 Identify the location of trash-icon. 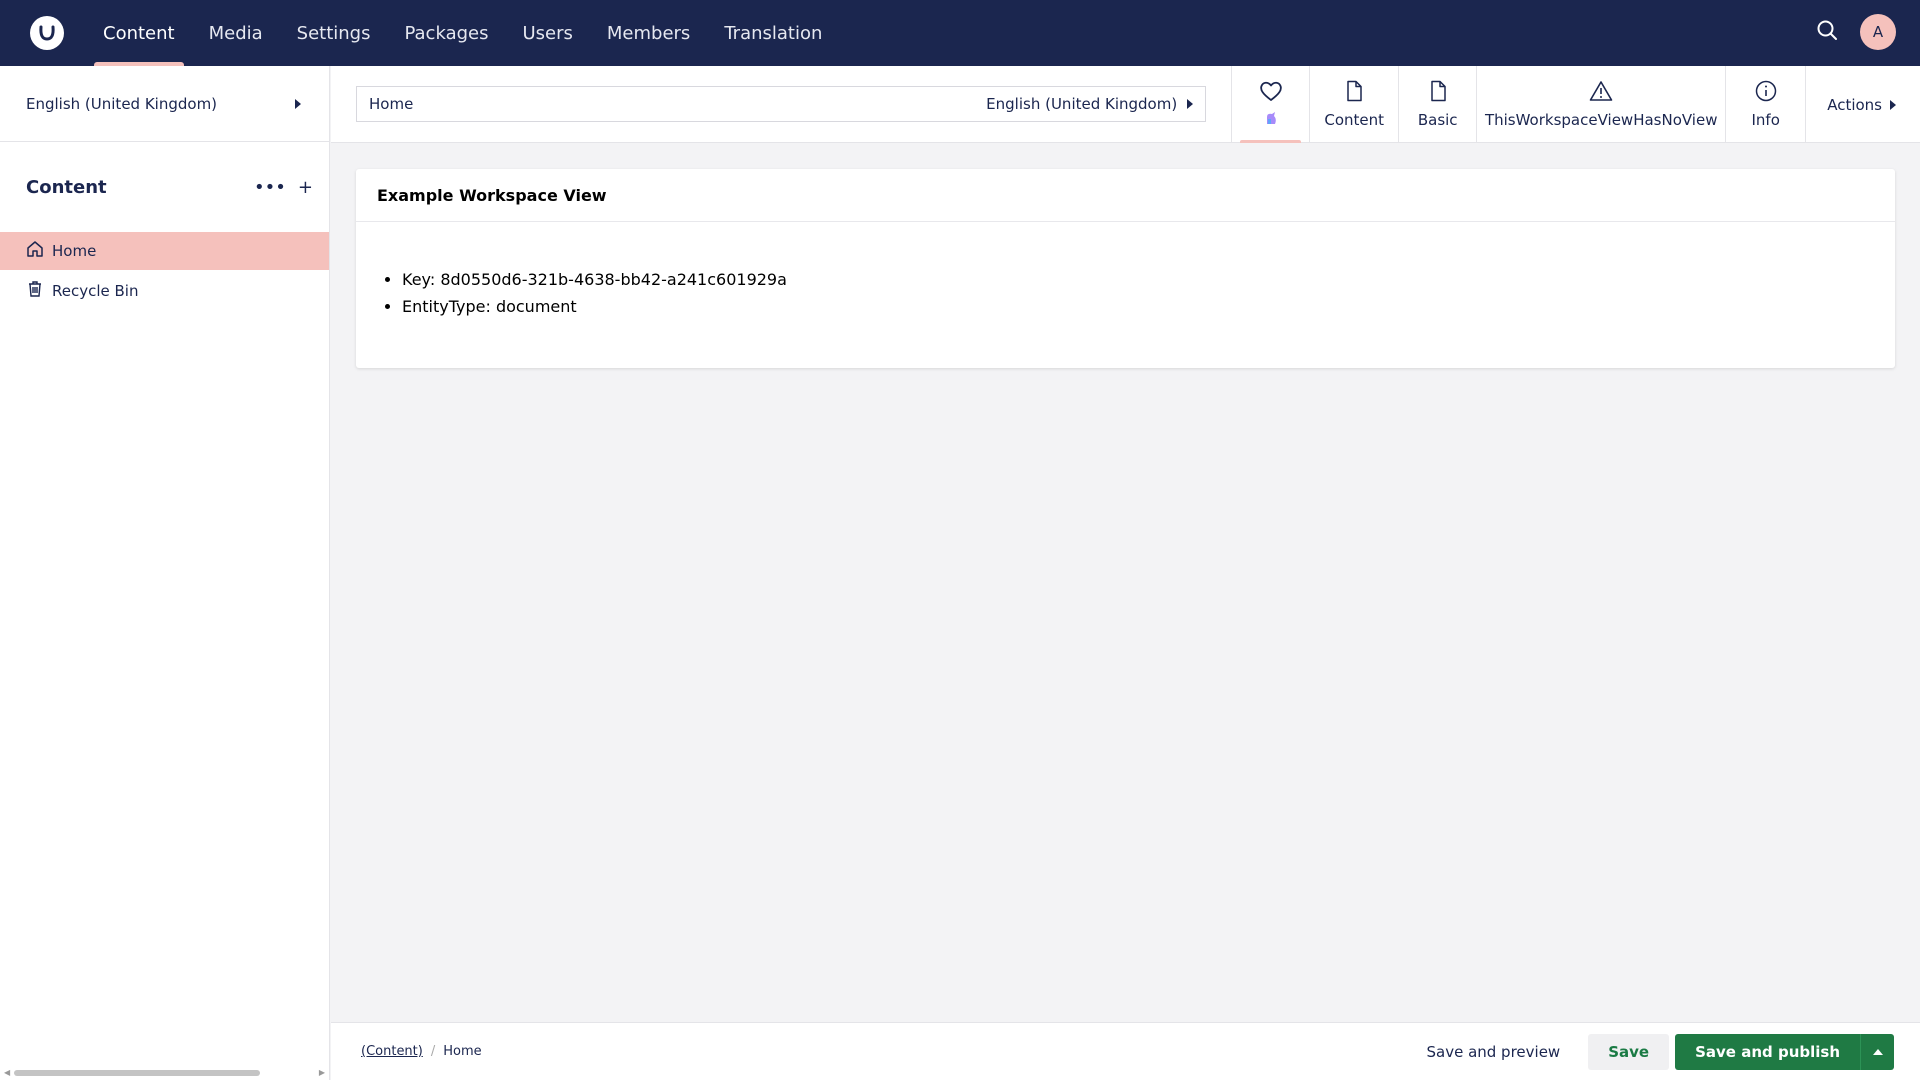
(35, 291).